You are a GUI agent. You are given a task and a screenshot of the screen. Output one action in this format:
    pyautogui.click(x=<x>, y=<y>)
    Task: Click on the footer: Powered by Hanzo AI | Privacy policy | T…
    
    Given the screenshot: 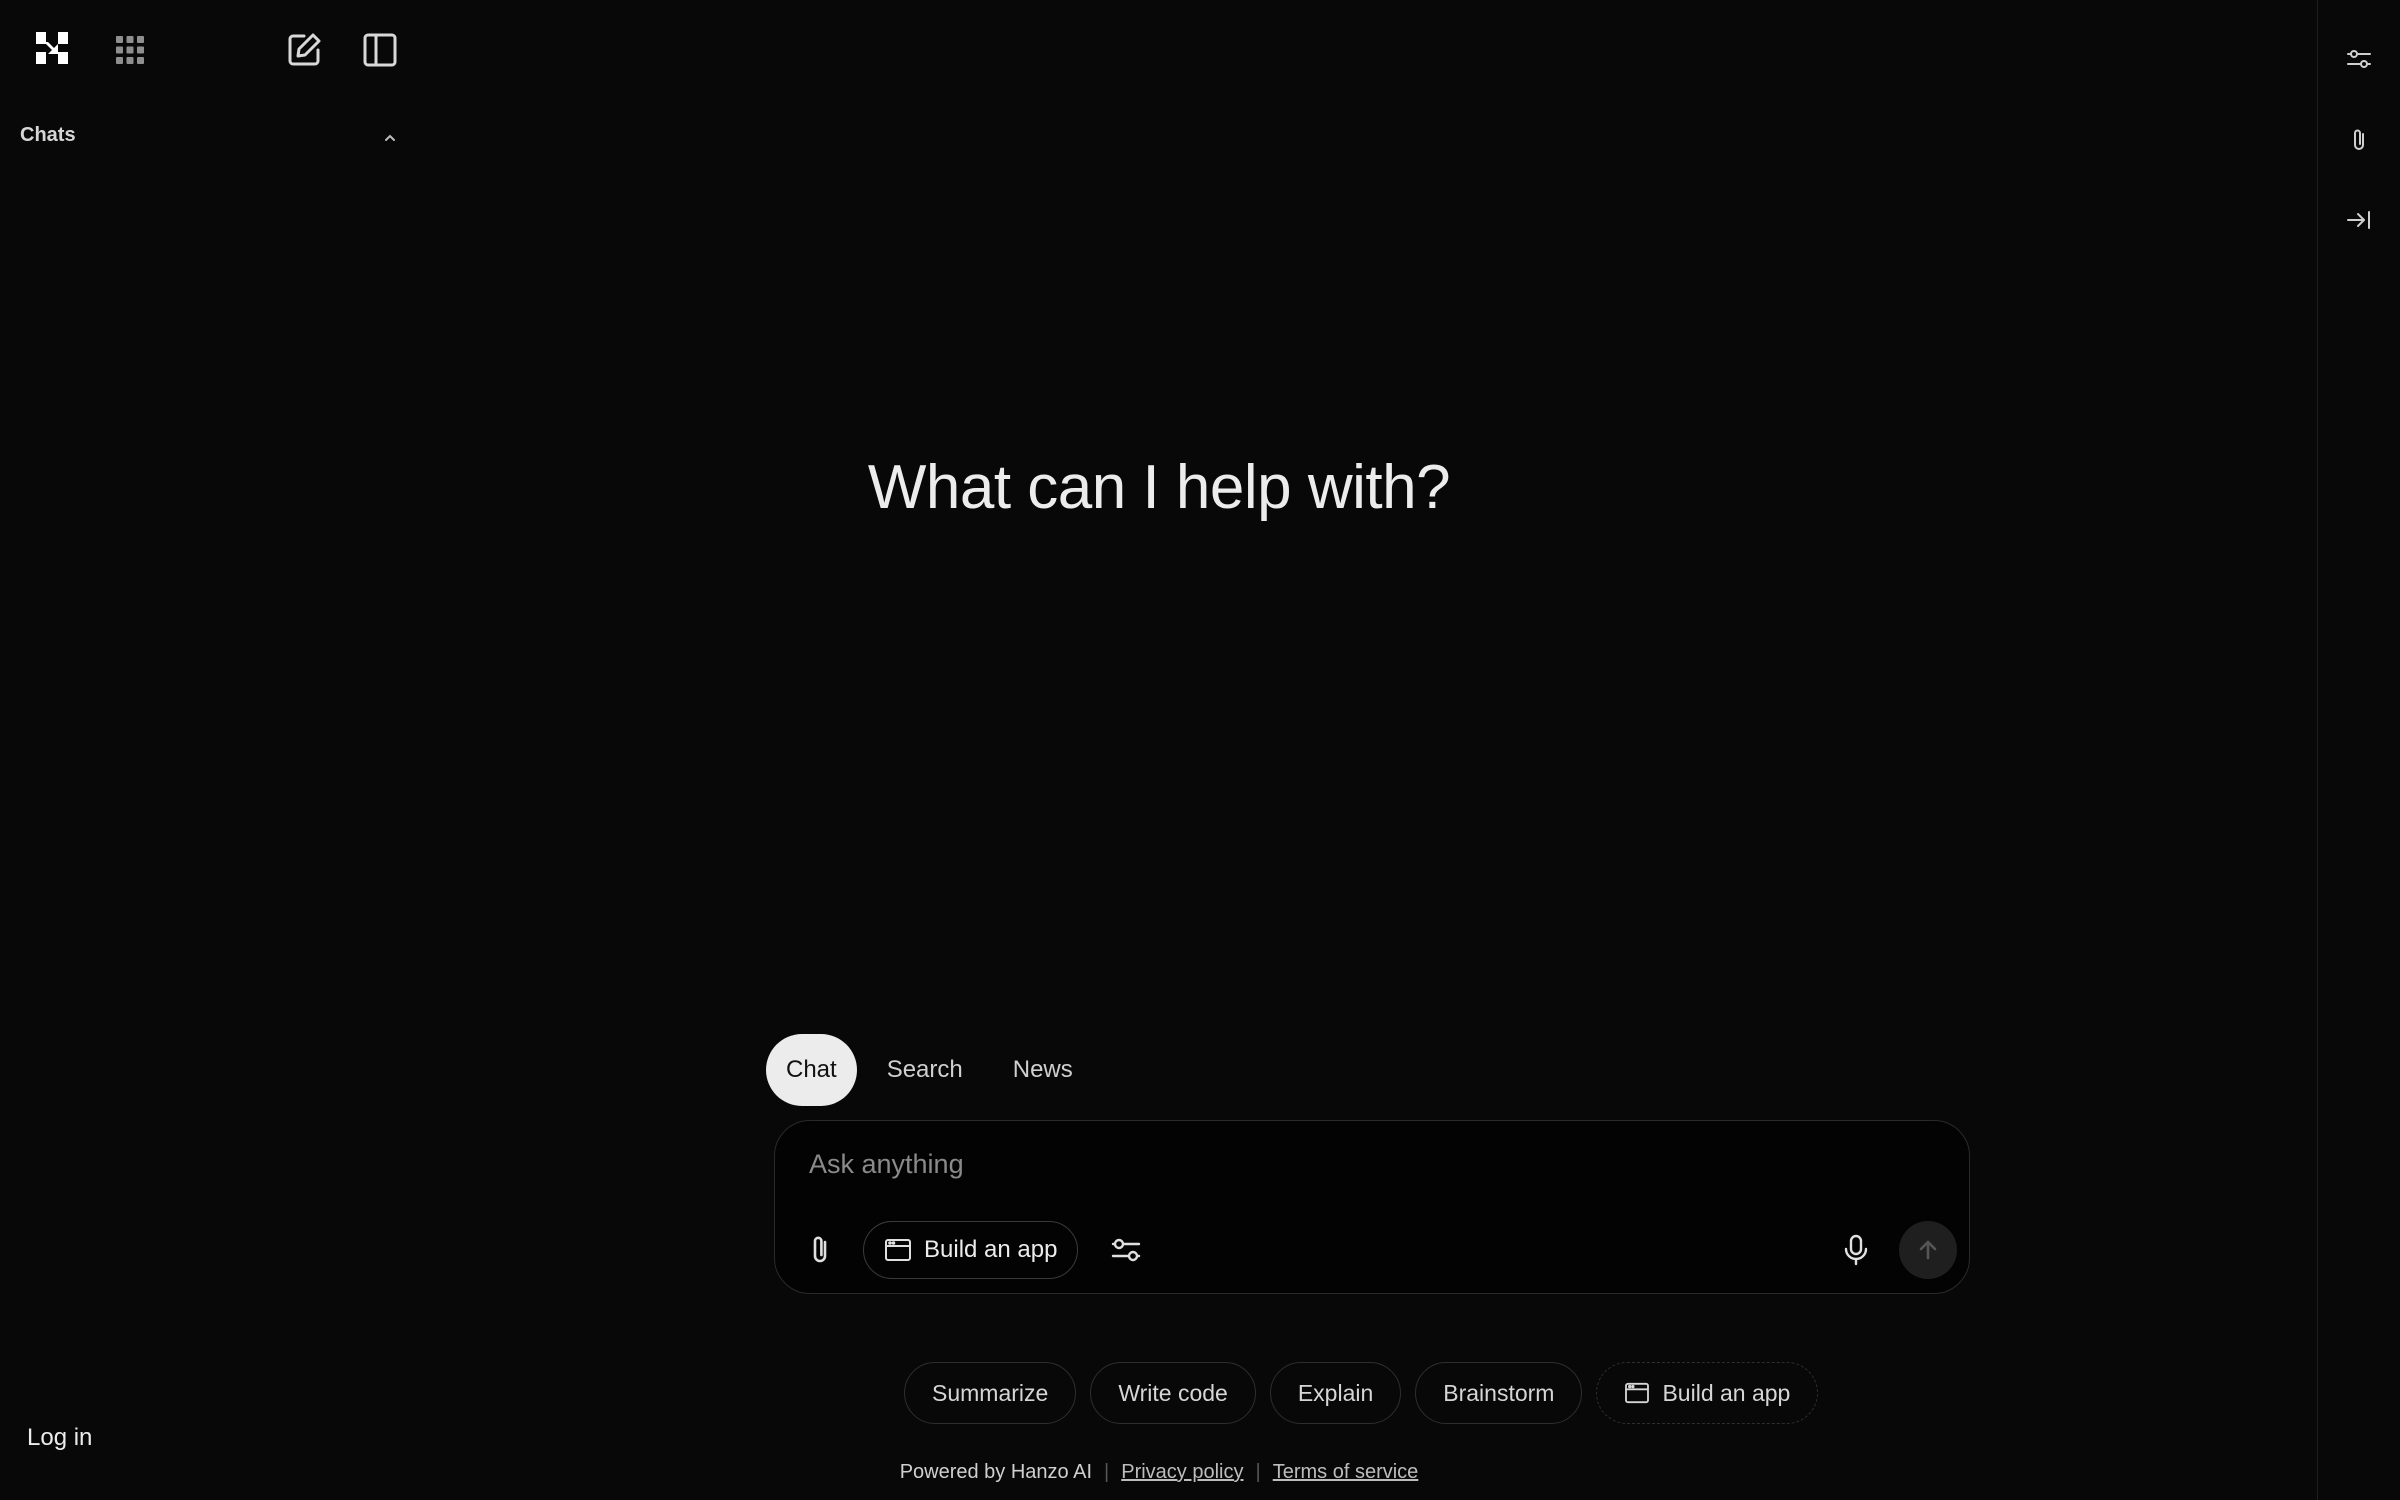 What is the action you would take?
    pyautogui.click(x=1159, y=1472)
    